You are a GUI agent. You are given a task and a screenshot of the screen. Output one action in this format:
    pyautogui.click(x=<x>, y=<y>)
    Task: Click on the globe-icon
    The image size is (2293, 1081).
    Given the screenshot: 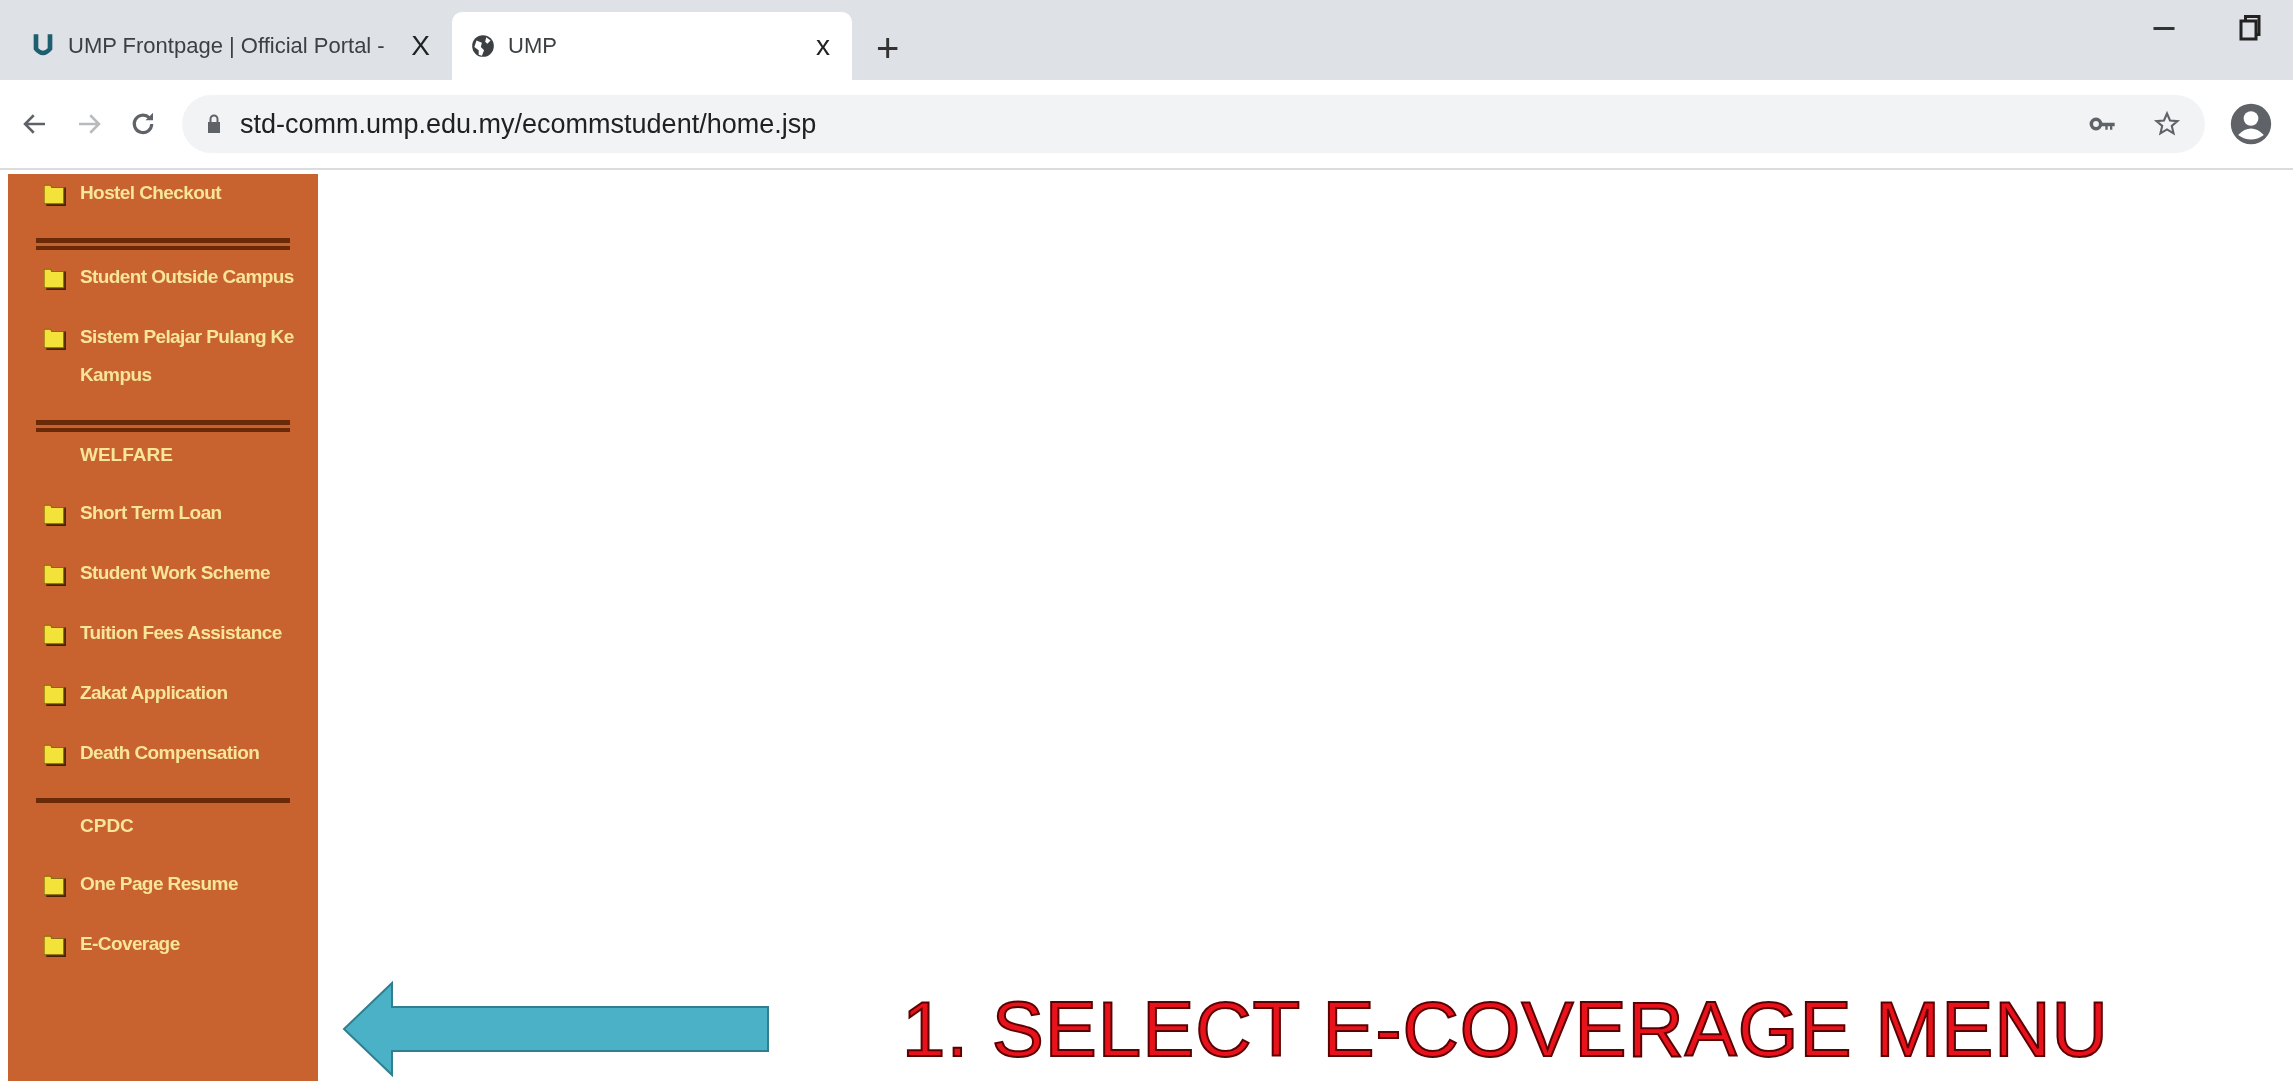 What is the action you would take?
    pyautogui.click(x=483, y=46)
    